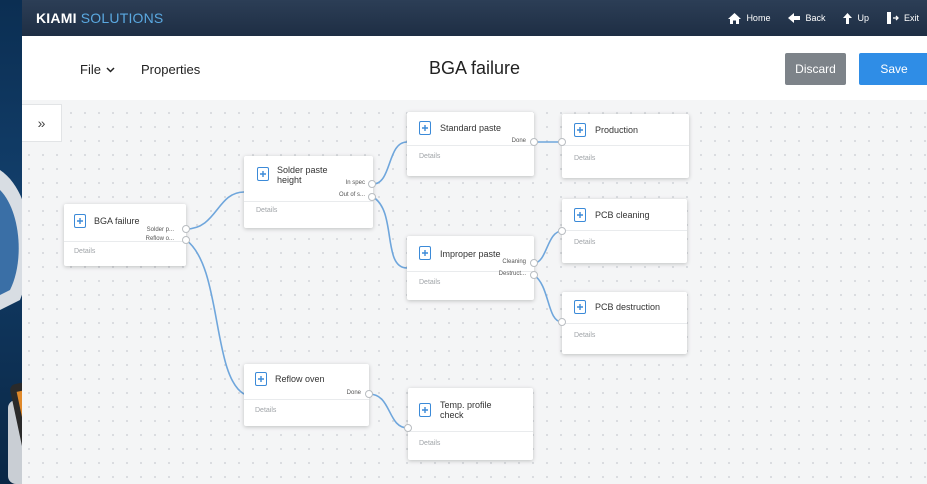 The width and height of the screenshot is (927, 484). Describe the element at coordinates (215, 210) in the screenshot. I see `connector-solder-to-height` at that location.